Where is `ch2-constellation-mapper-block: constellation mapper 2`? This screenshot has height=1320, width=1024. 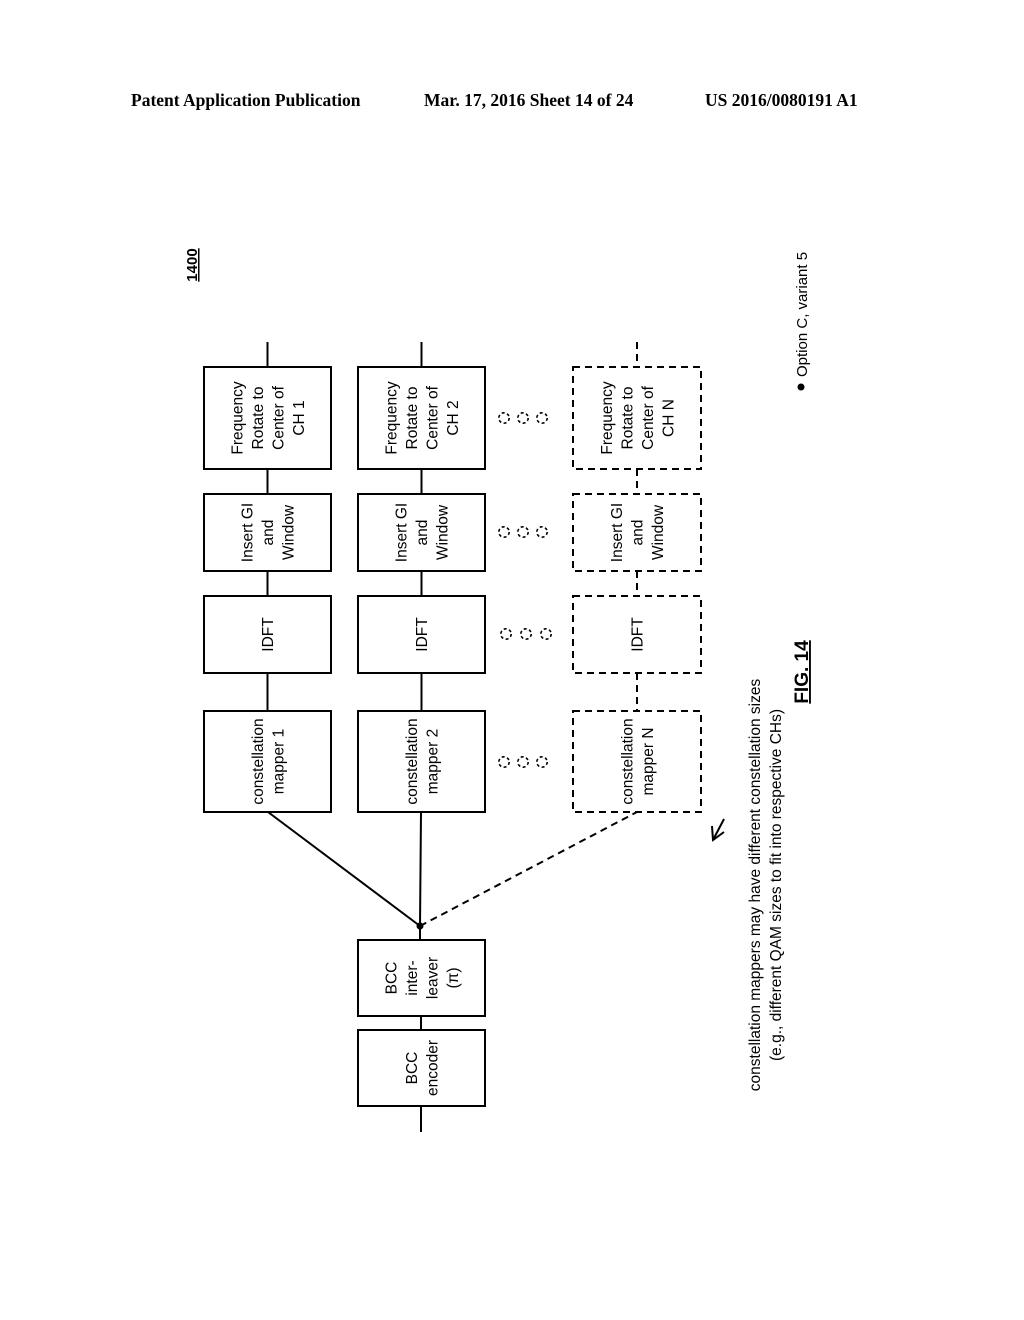 ch2-constellation-mapper-block: constellation mapper 2 is located at coordinates (421, 761).